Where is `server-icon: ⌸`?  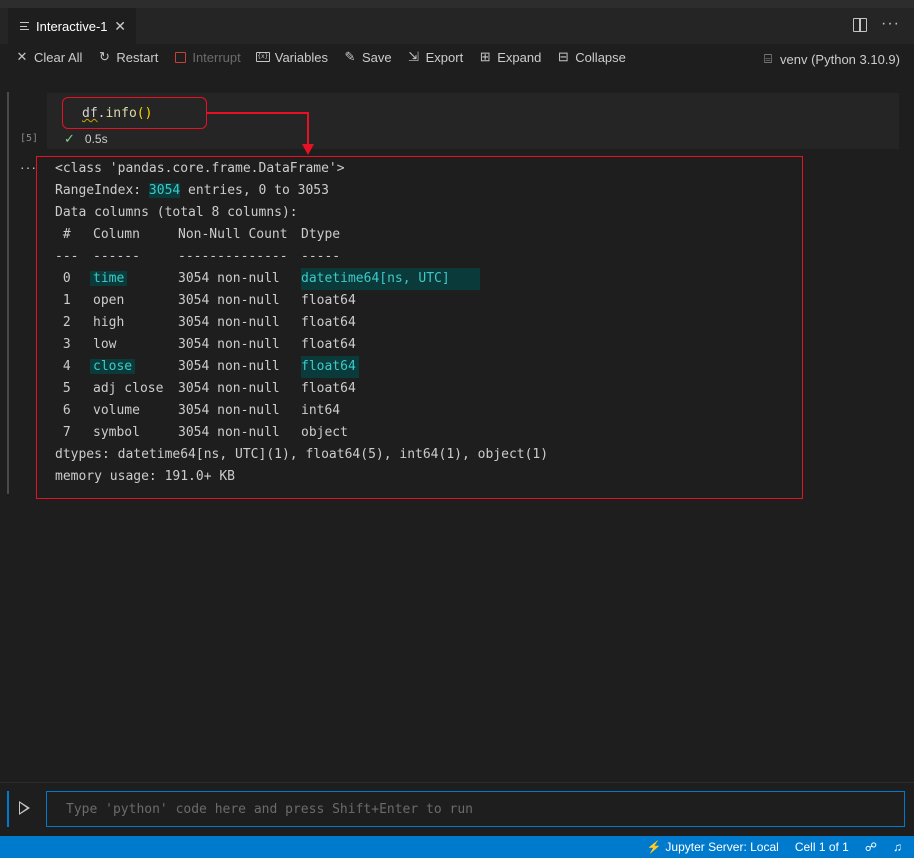
server-icon: ⌸ is located at coordinates (768, 58).